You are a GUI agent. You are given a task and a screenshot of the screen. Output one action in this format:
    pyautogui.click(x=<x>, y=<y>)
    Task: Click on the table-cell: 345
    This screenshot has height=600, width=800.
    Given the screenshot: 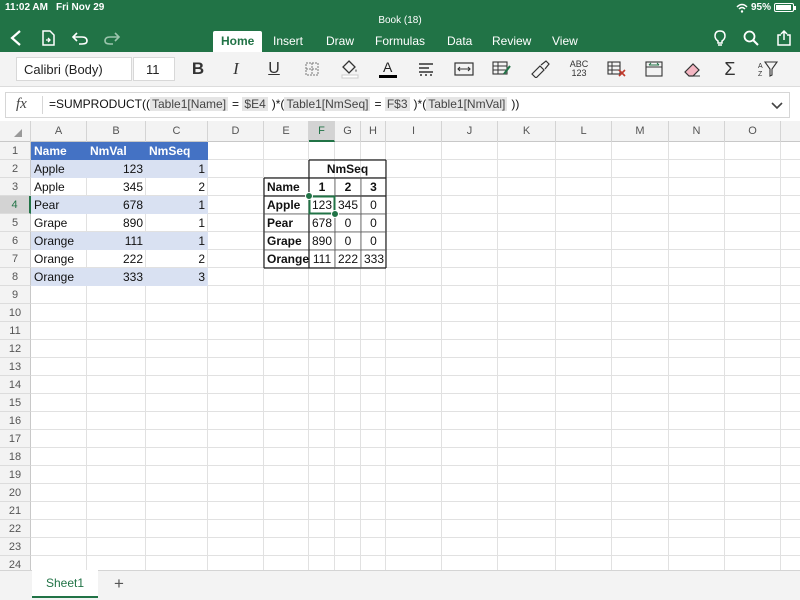 What is the action you would take?
    pyautogui.click(x=116, y=187)
    